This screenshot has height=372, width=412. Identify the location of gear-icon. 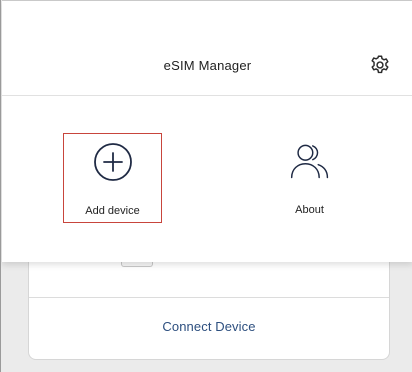
(380, 64).